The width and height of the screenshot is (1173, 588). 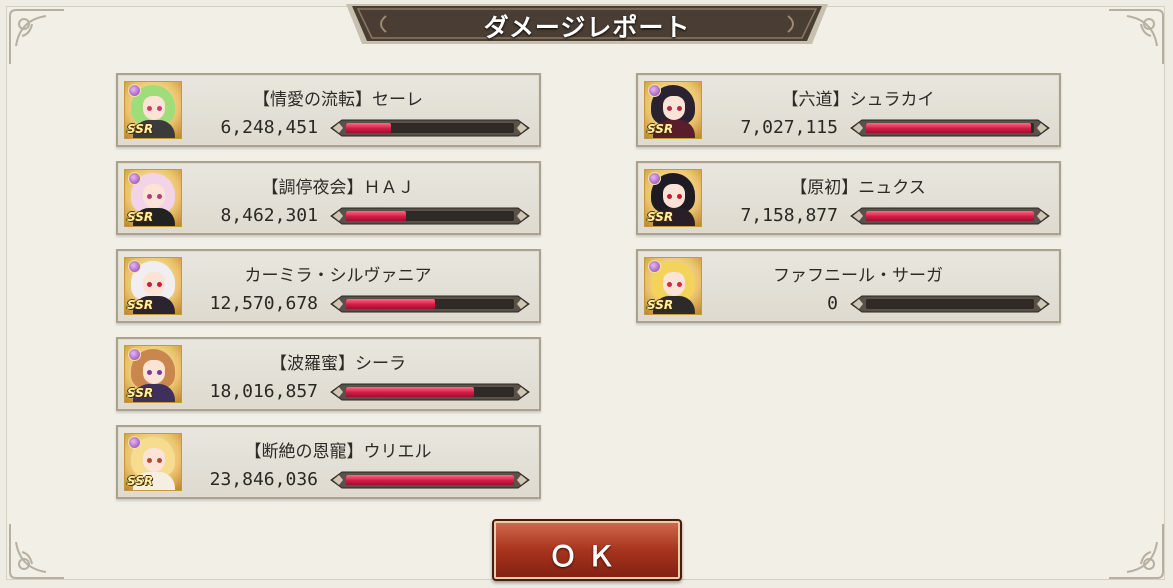 I want to click on damage-value: 7,027,115, so click(x=789, y=127).